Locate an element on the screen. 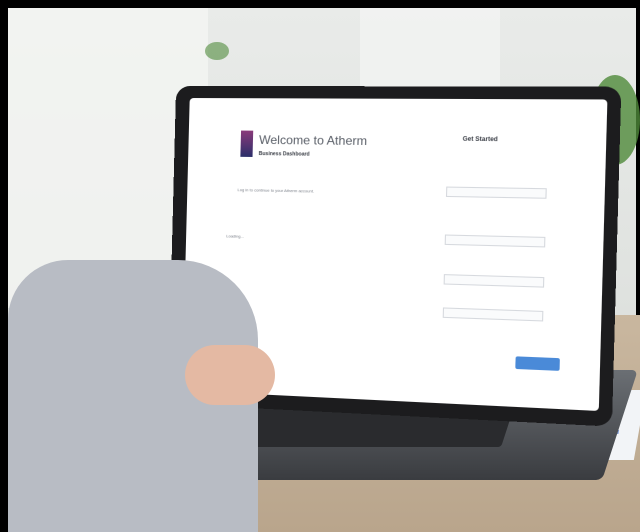  hand is located at coordinates (230, 375).